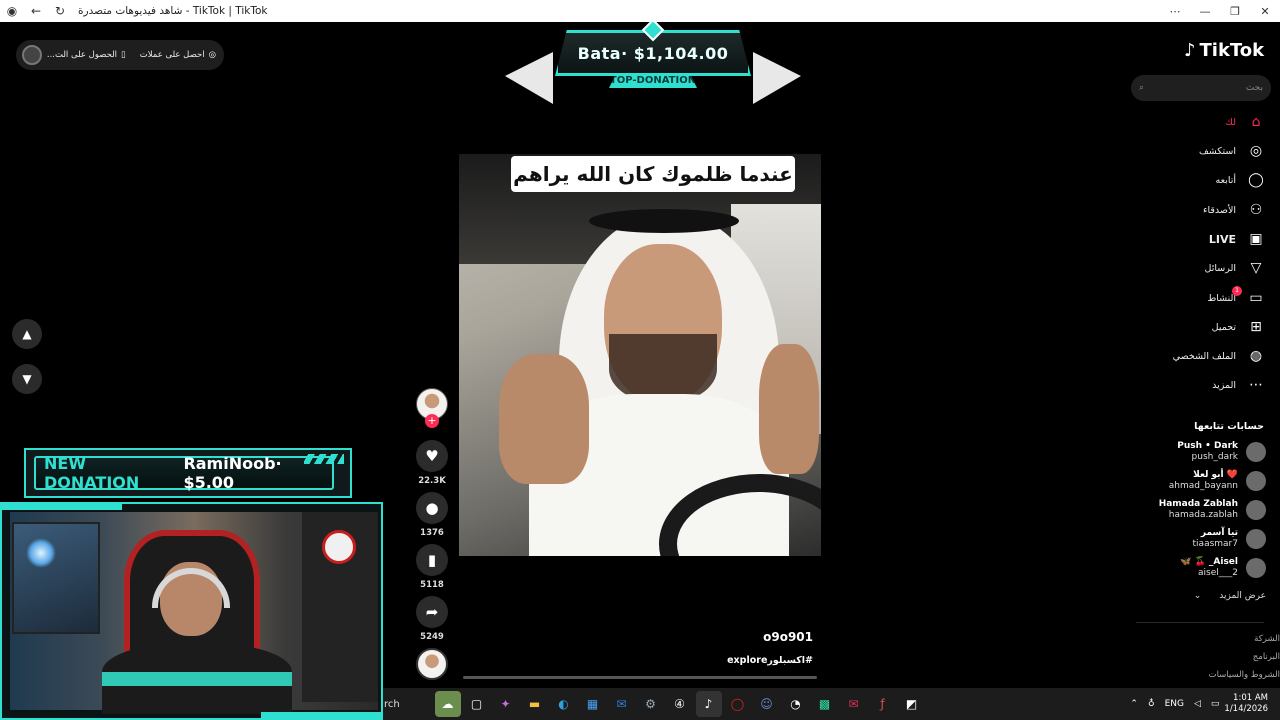 This screenshot has height=720, width=1280. Describe the element at coordinates (1209, 568) in the screenshot. I see `account-text: 🦋 🍒 _Aisel aisel___2` at that location.